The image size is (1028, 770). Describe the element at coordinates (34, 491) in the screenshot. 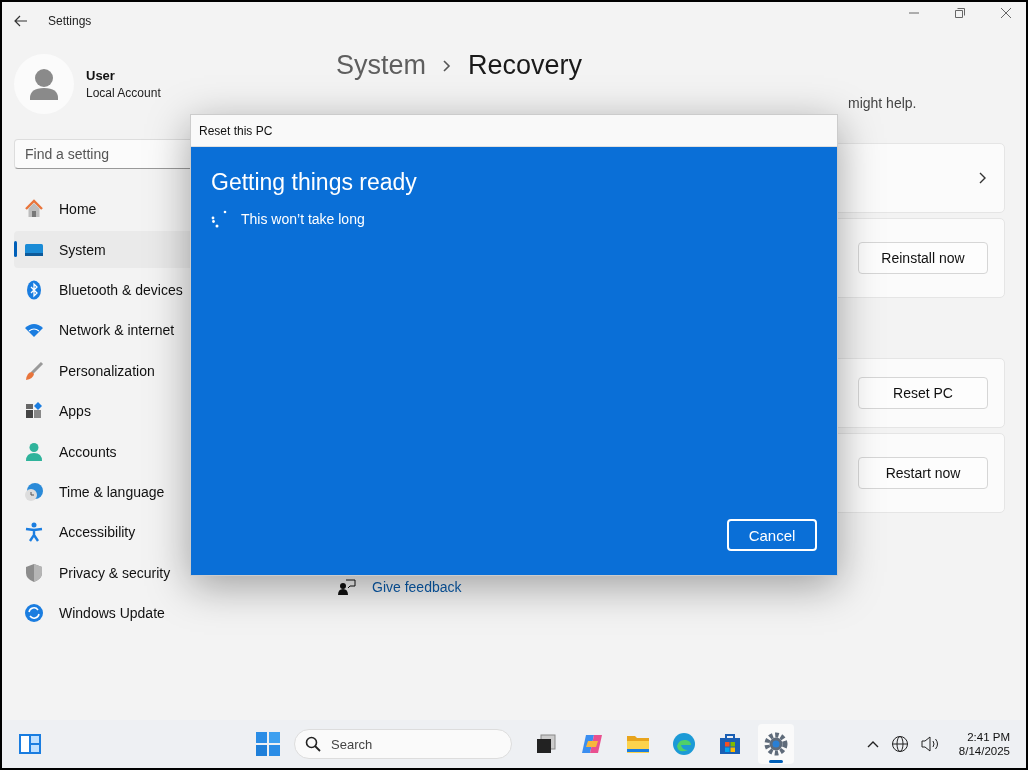

I see `globe-clock-icon` at that location.